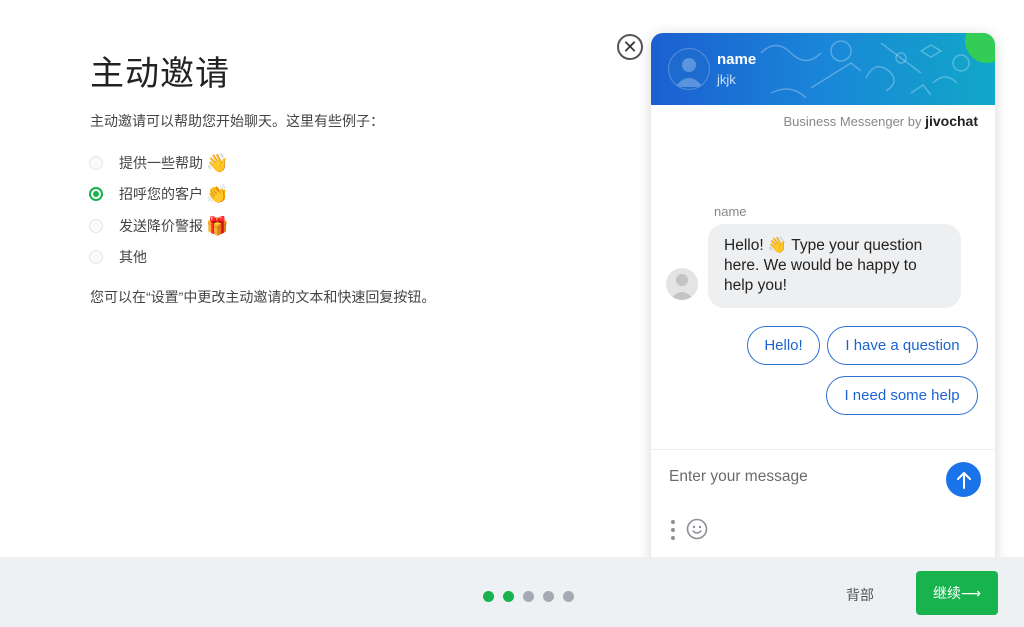  Describe the element at coordinates (902, 395) in the screenshot. I see `quick-reply-help: I need some help` at that location.